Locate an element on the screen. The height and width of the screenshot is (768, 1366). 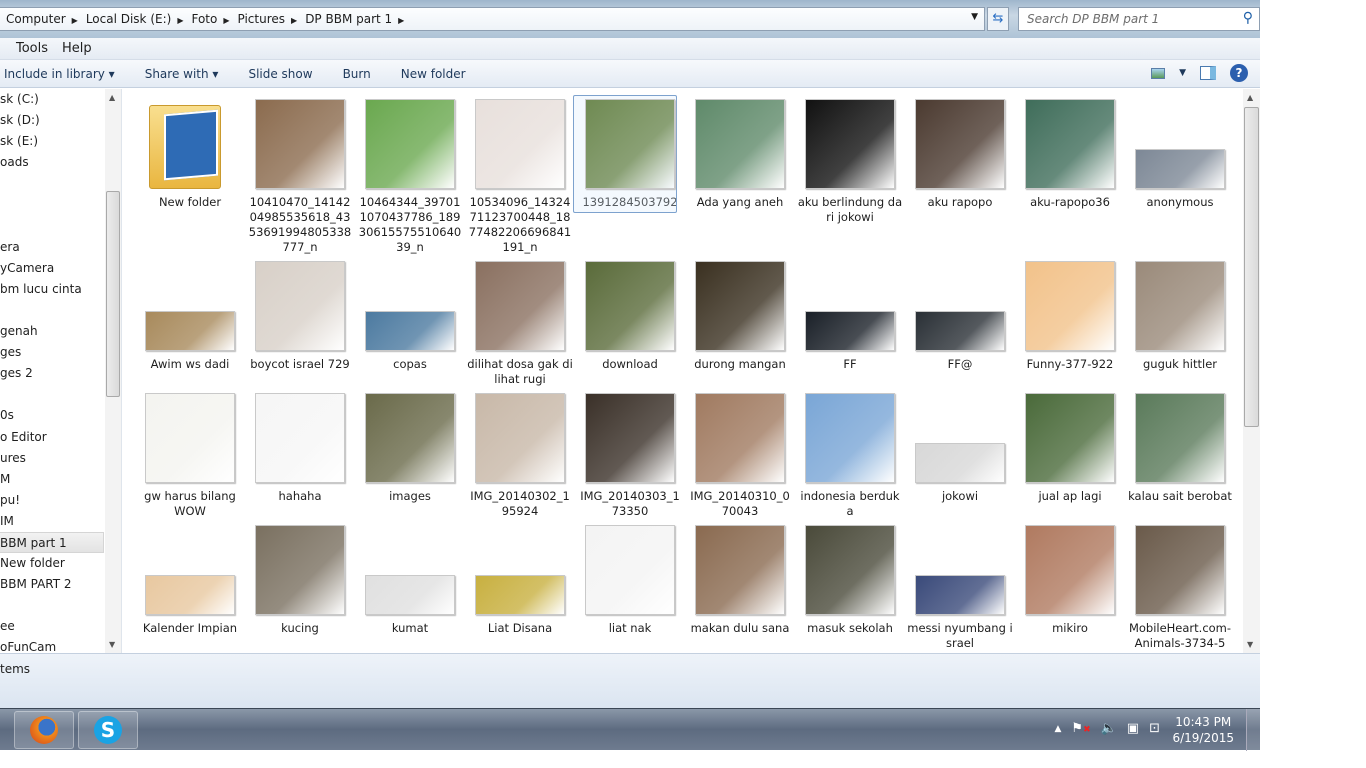
search-icon: ⚲ is located at coordinates (1248, 18).